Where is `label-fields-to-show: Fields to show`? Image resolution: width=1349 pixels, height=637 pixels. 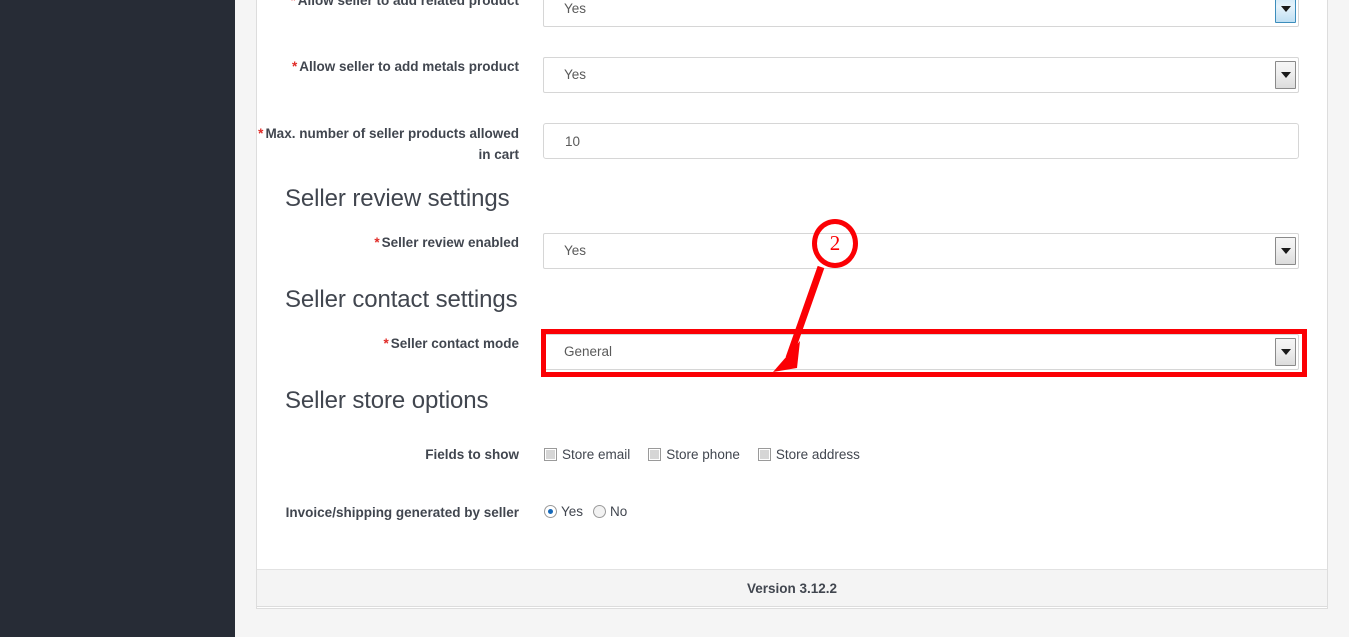
label-fields-to-show: Fields to show is located at coordinates (472, 454).